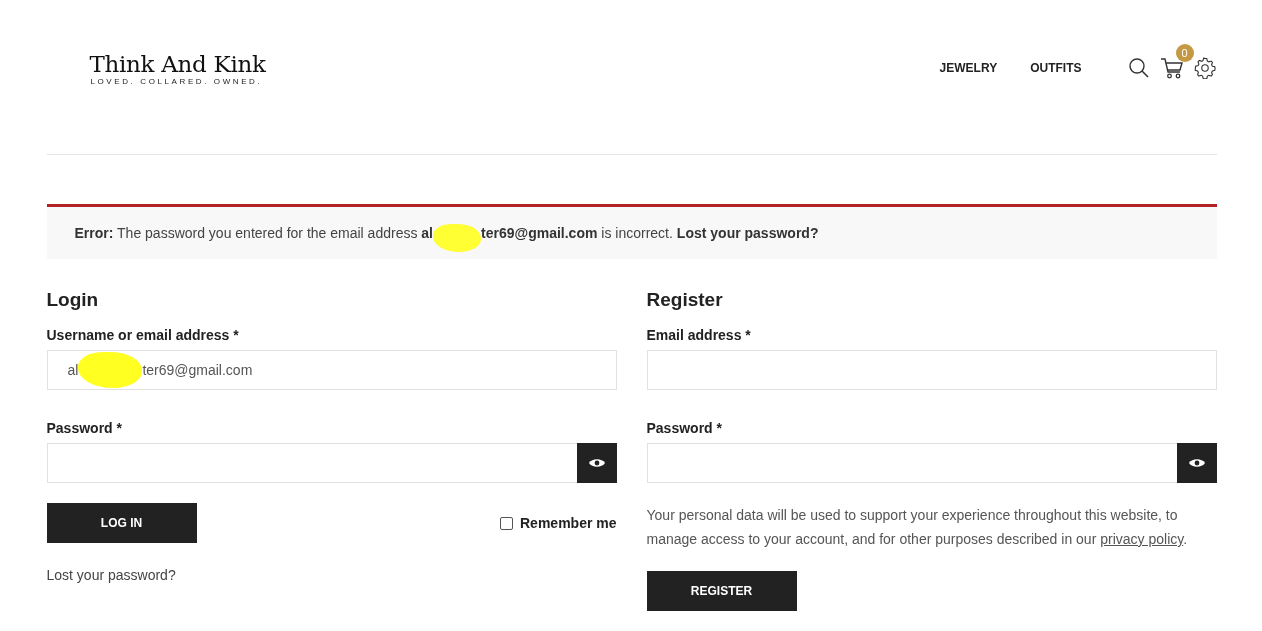 This screenshot has width=1262, height=631. I want to click on register-heading: Register, so click(684, 300).